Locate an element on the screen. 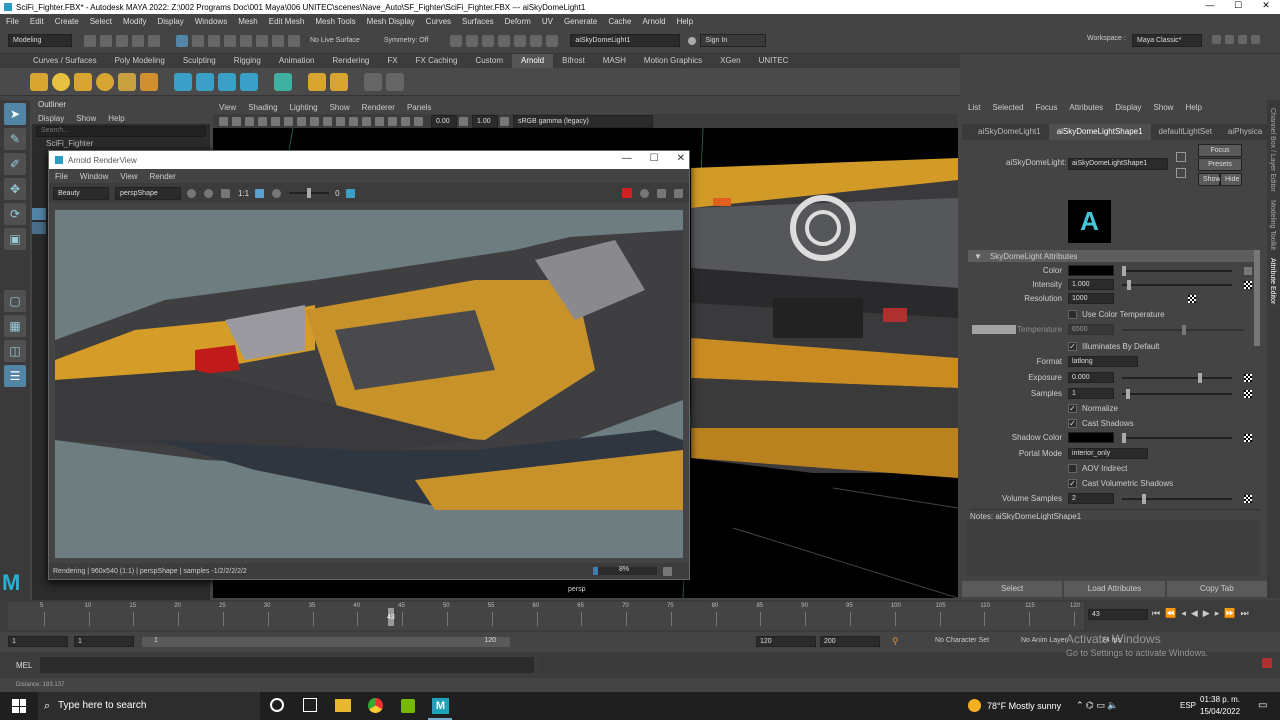 This screenshot has height=720, width=1280. renderview-settings-icon is located at coordinates (678, 193).